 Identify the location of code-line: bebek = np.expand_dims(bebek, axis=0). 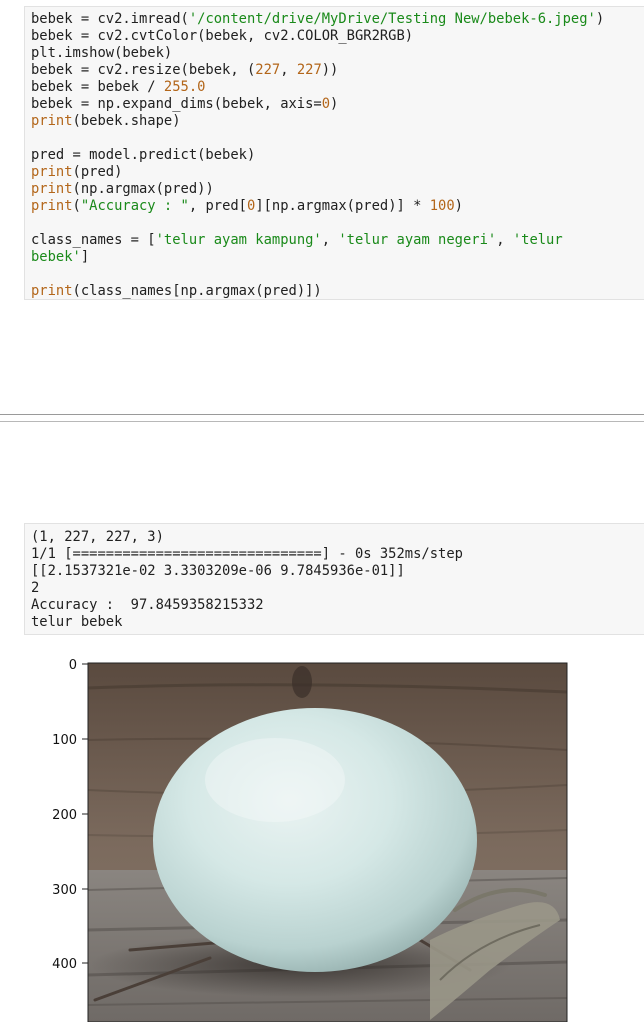
(184, 104).